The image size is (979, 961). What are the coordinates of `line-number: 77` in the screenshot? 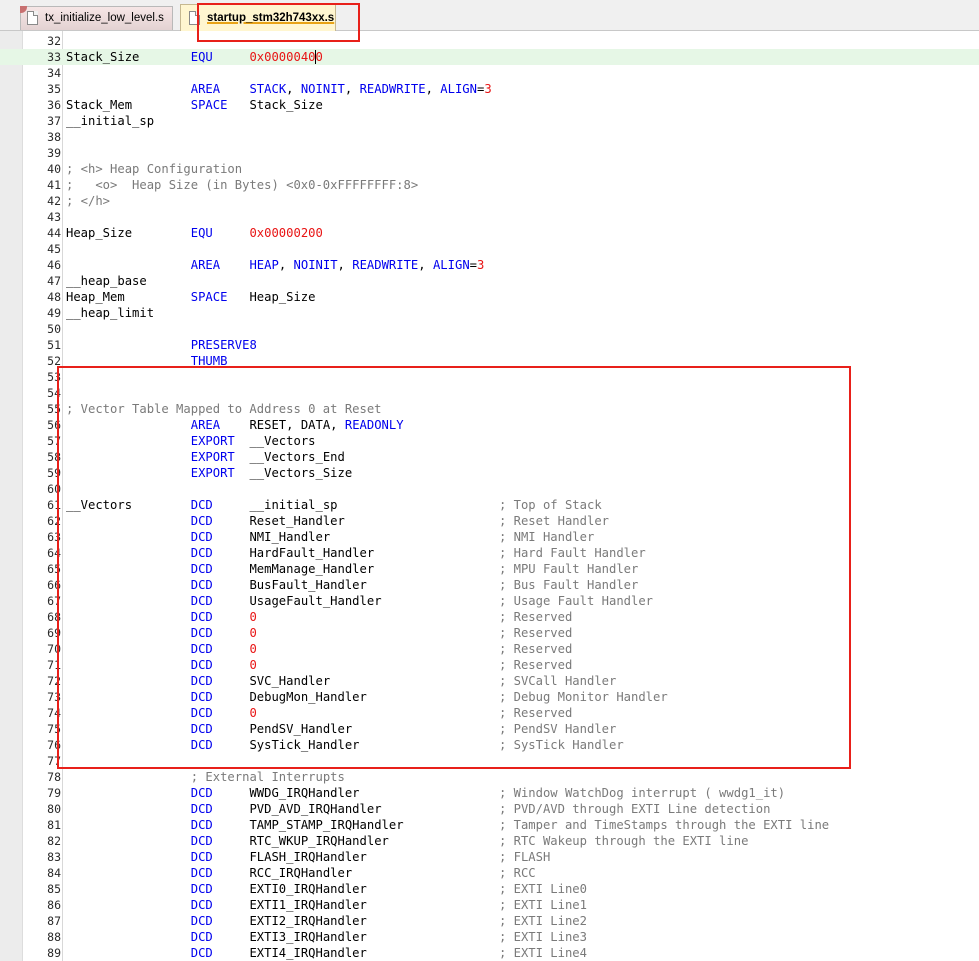 It's located at (54, 761).